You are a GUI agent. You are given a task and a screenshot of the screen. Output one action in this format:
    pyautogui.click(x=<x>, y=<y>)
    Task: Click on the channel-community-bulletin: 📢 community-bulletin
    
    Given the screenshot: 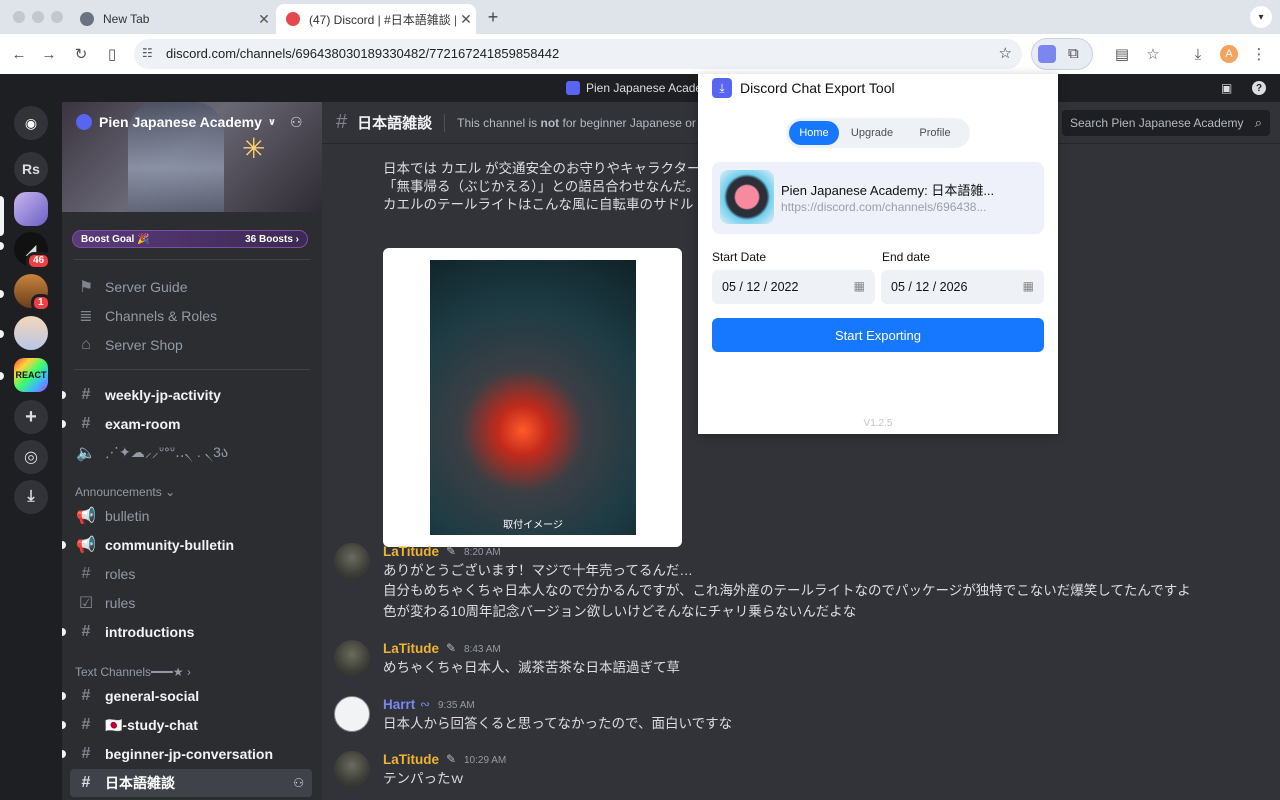 What is the action you would take?
    pyautogui.click(x=187, y=545)
    